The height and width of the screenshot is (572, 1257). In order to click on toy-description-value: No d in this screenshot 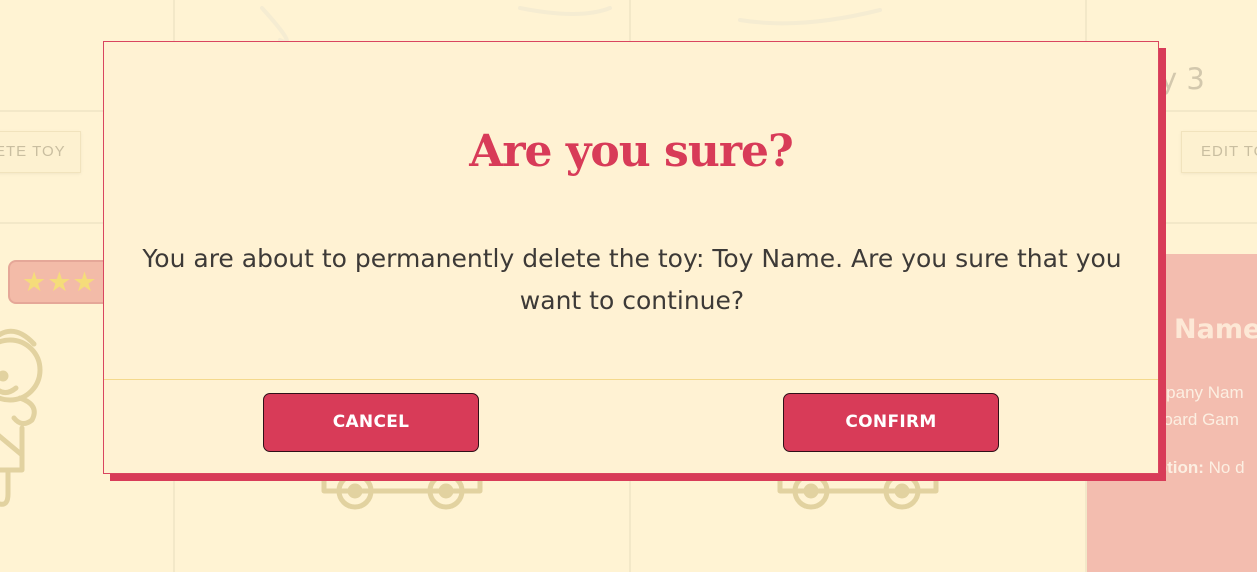, I will do `click(1226, 467)`.